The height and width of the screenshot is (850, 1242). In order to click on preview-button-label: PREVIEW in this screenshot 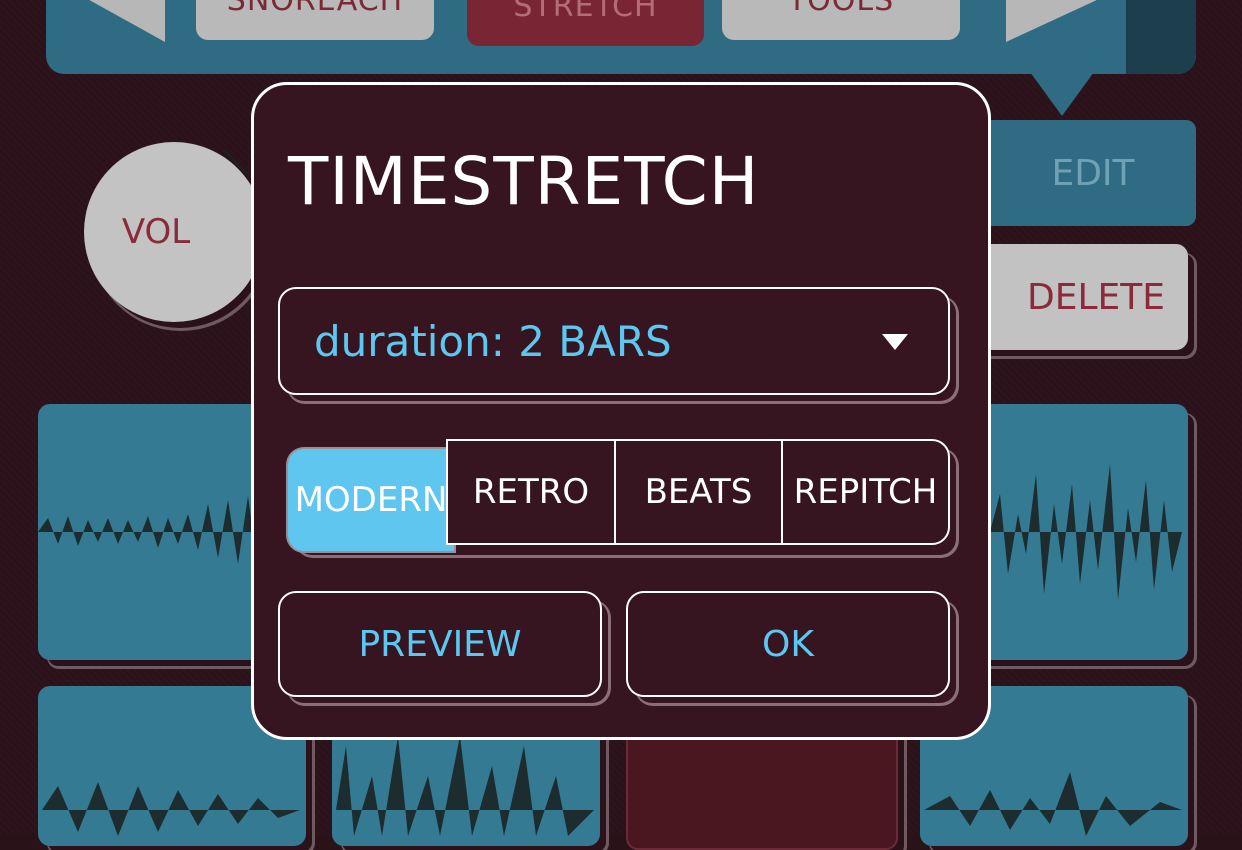, I will do `click(440, 644)`.